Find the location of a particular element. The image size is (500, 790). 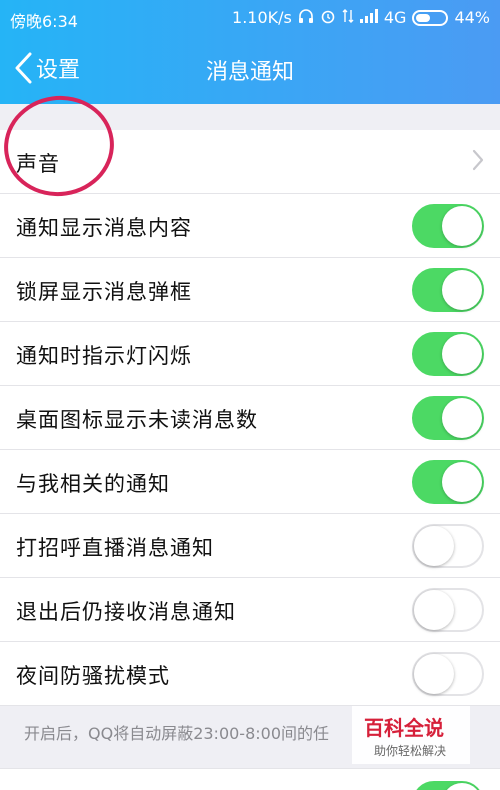

watermark: 百科全说 助你轻松解决 is located at coordinates (411, 735).